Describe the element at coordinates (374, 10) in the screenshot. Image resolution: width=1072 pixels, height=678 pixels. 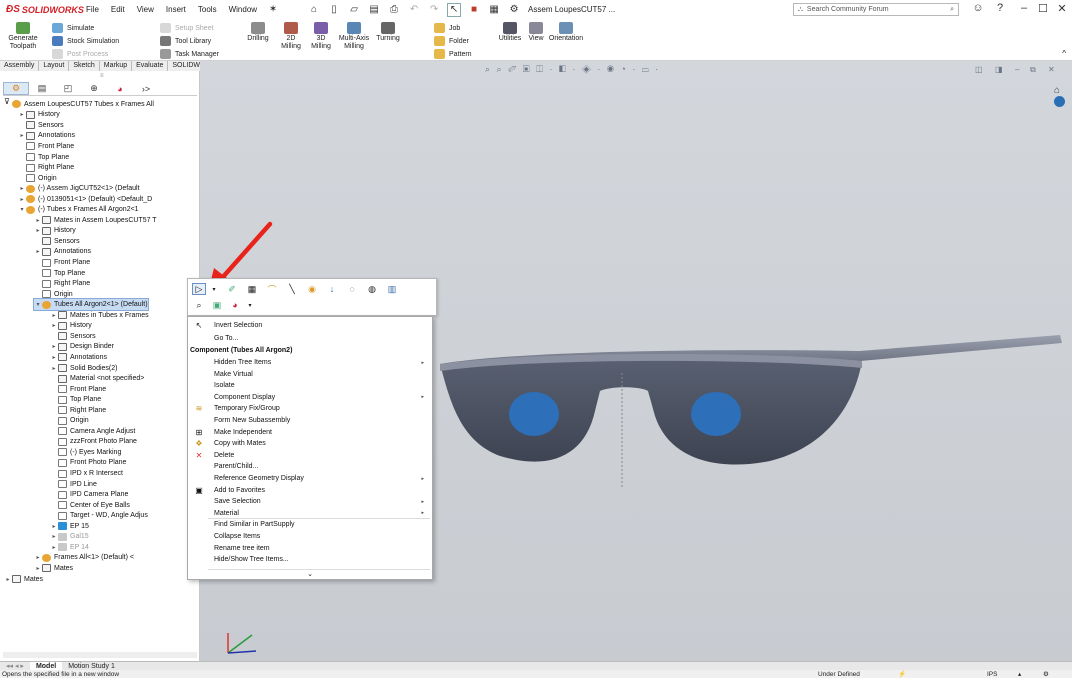
I see `save-icon: ▤` at that location.